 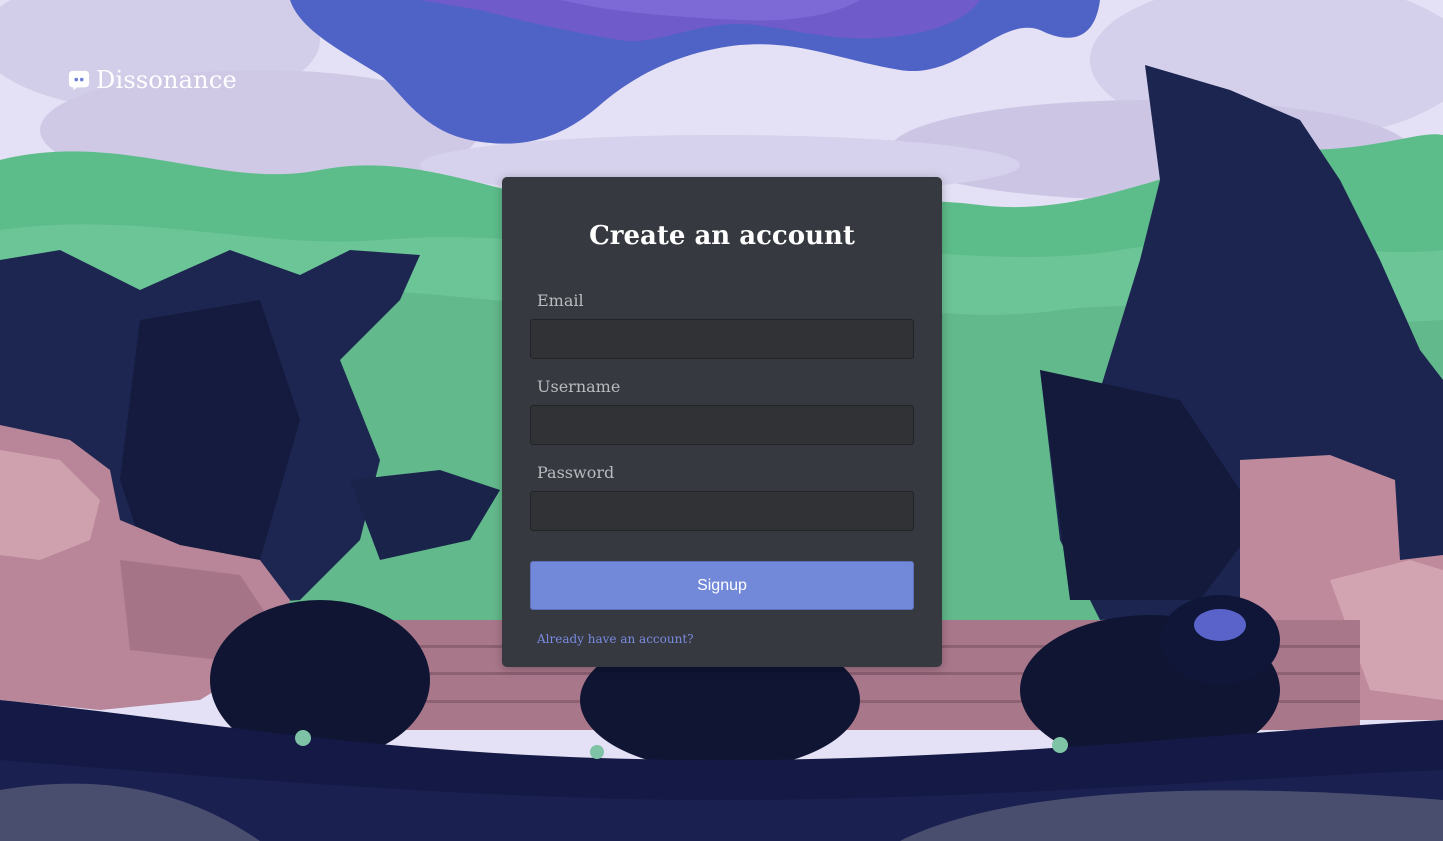 I want to click on signup-button: Signup, so click(x=722, y=585).